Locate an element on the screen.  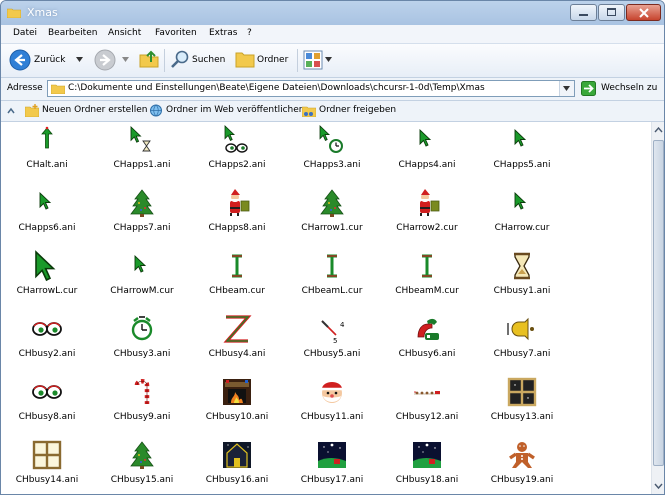
arrow-hourglass-cursor-icon is located at coordinates (140, 139).